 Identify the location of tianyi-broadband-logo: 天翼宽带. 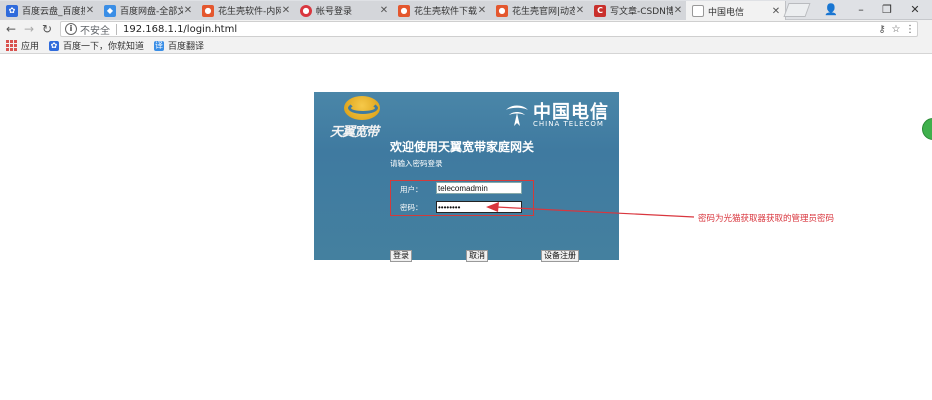
(361, 118).